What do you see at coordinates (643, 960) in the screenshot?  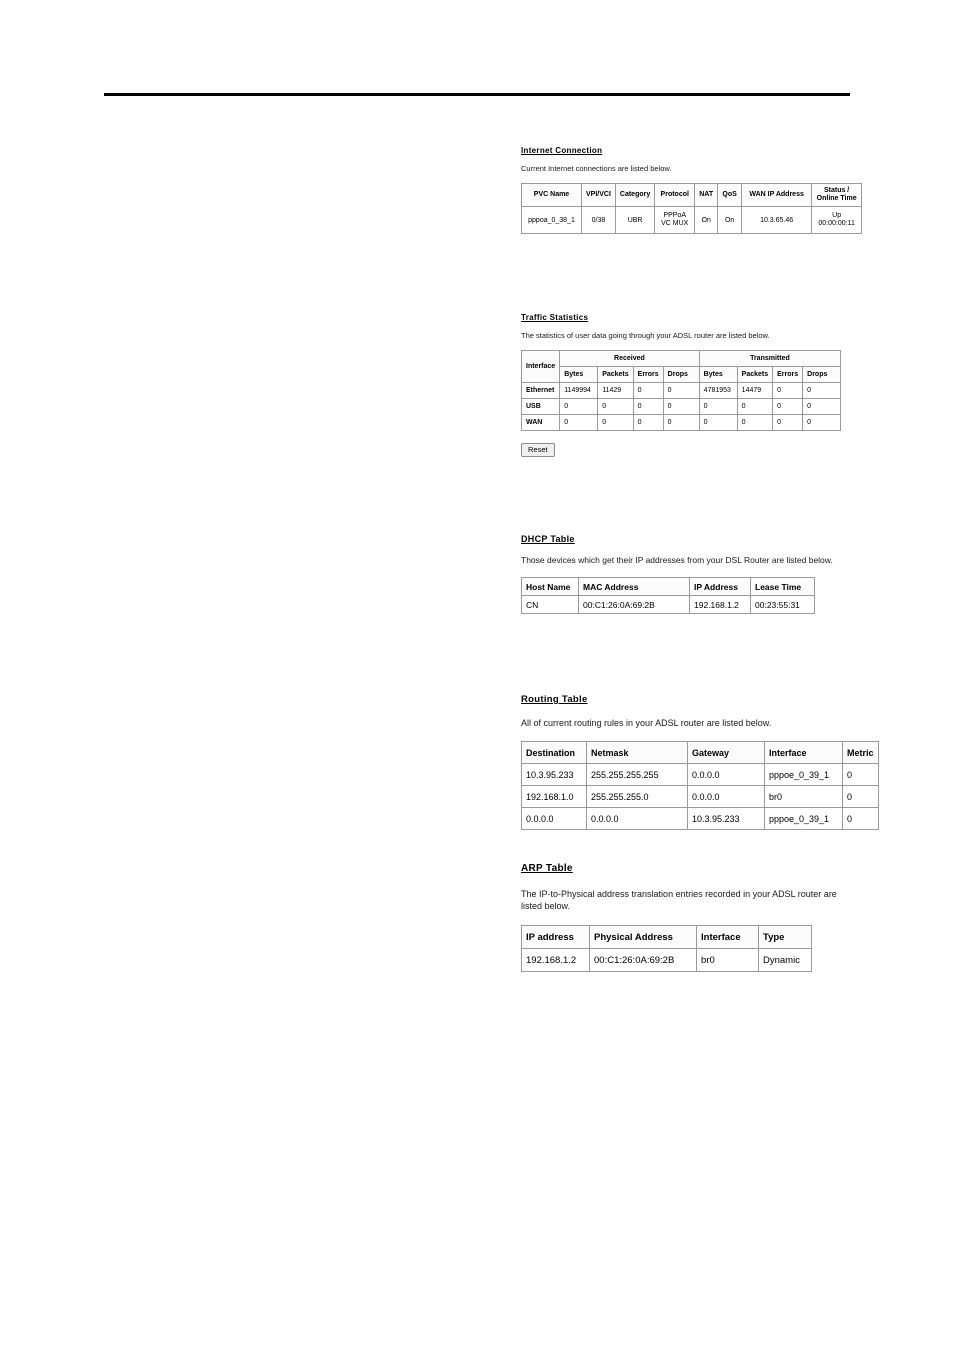 I see `cell-physical-address: 00:C1:26:0A:69:2B` at bounding box center [643, 960].